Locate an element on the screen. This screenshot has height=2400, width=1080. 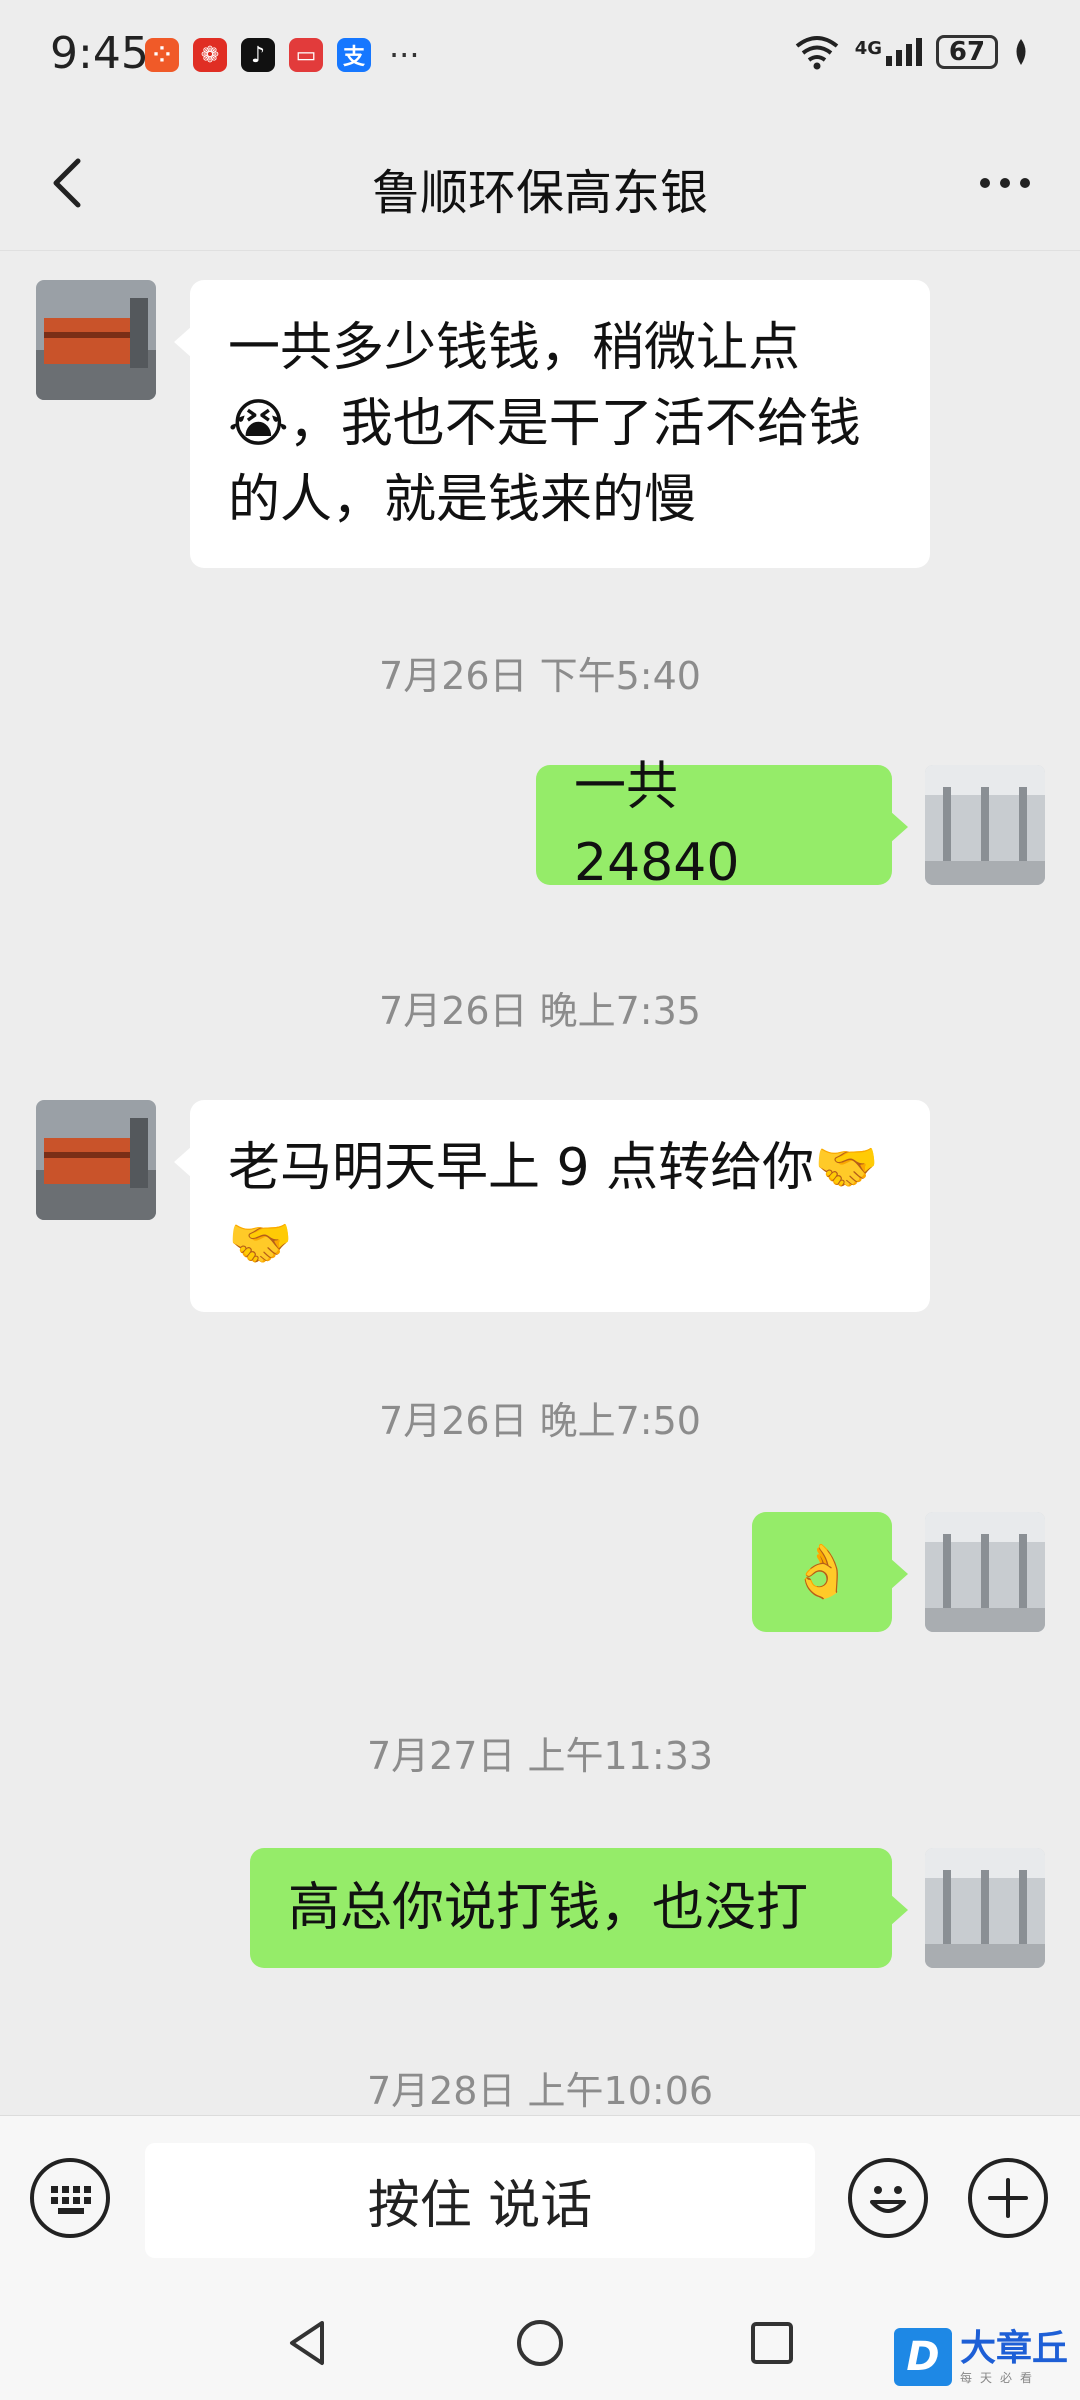
message-bubble-incoming: 一共多少钱钱，稍微让点😭，我也不是干了活不给钱的人，就是钱来的慢 is located at coordinates (552, 424).